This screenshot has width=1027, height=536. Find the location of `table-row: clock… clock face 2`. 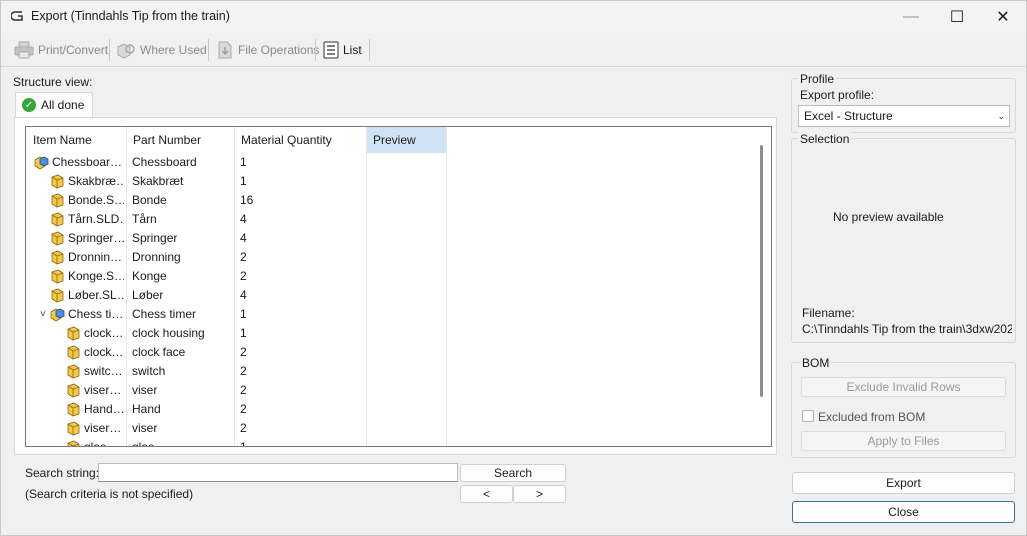

table-row: clock… clock face 2 is located at coordinates (393, 352).